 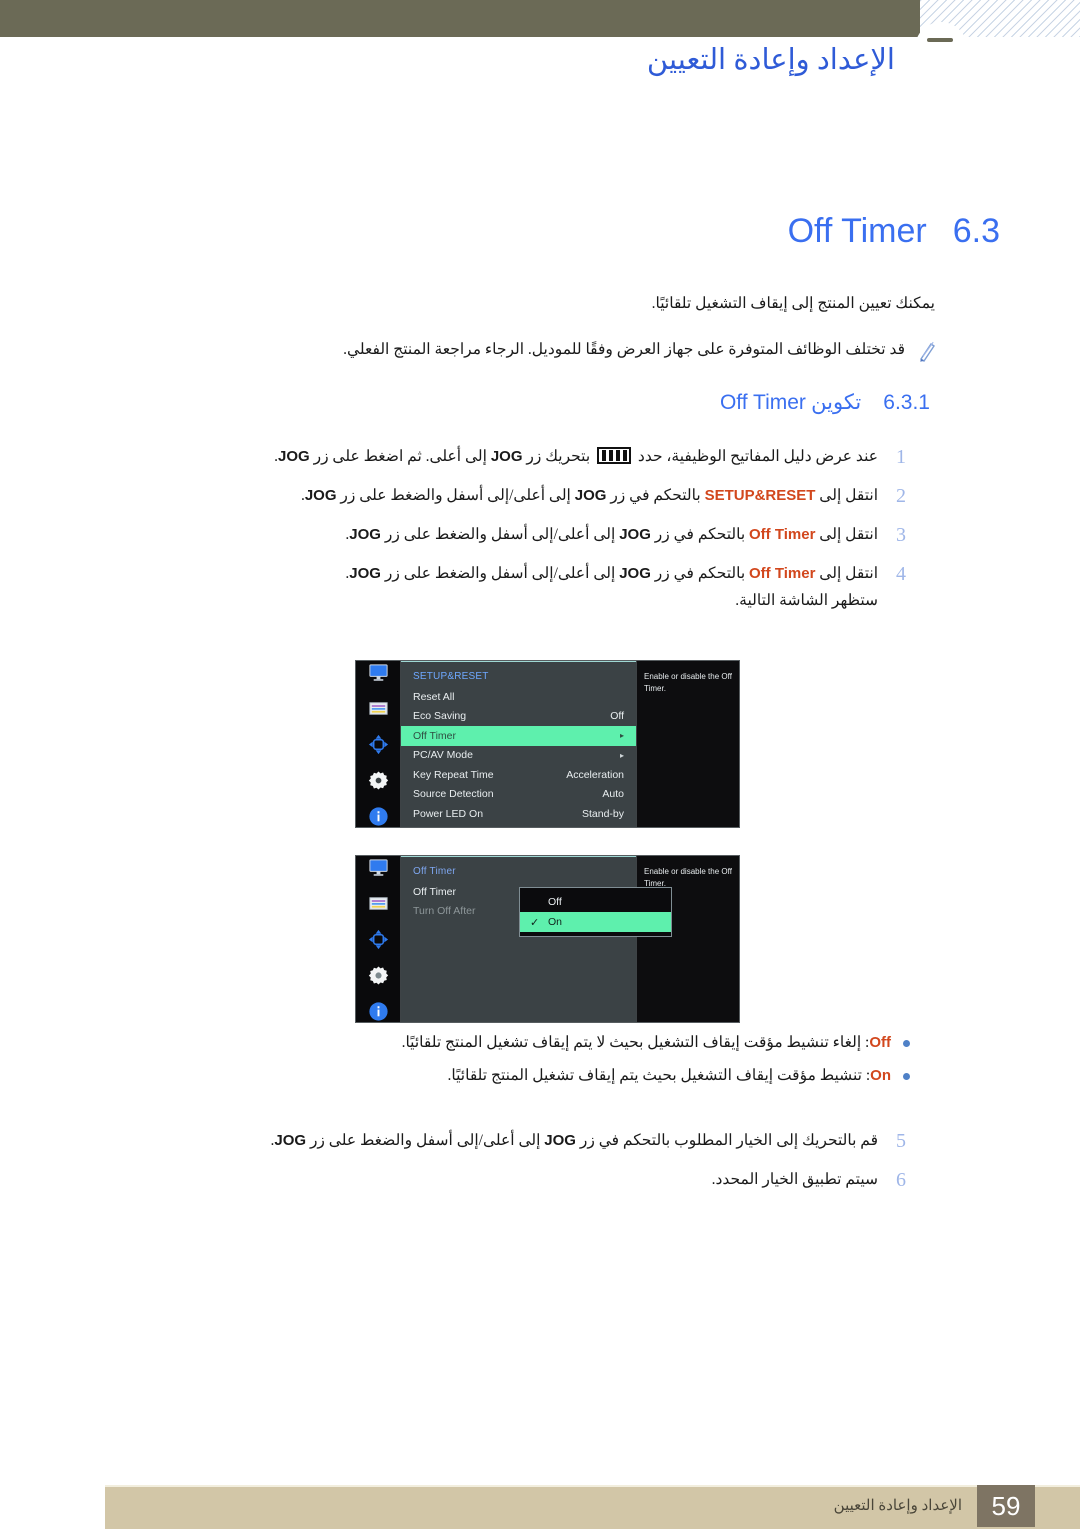 What do you see at coordinates (927, 351) in the screenshot?
I see `pencil-note-icon` at bounding box center [927, 351].